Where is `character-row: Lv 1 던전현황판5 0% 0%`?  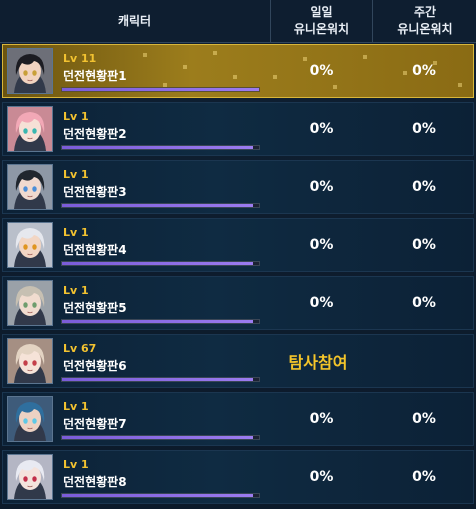
character-row: Lv 1 던전현황판5 0% 0% is located at coordinates (238, 303).